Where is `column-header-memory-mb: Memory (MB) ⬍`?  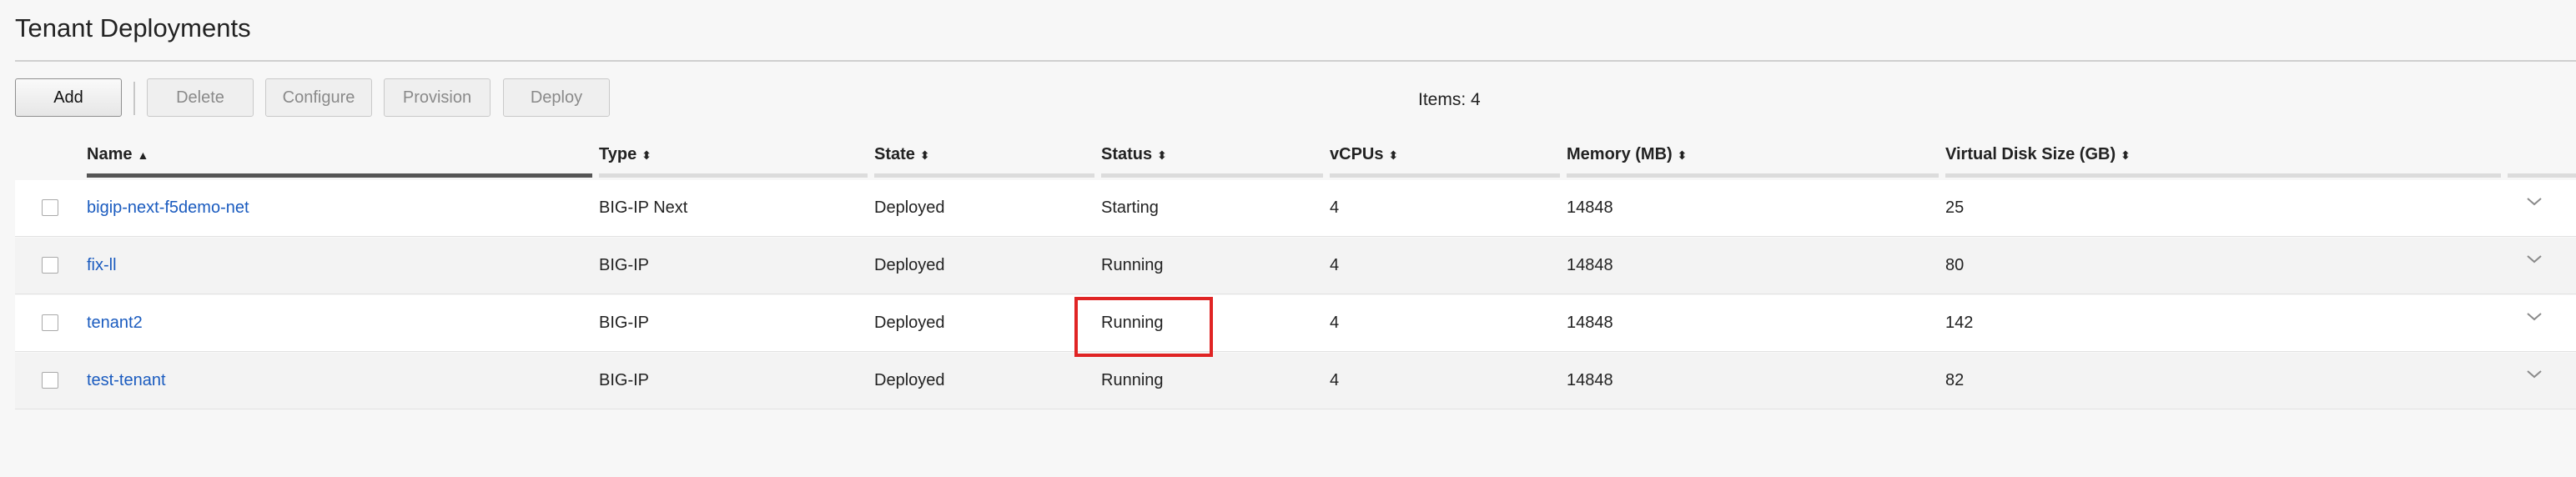 column-header-memory-mb: Memory (MB) ⬍ is located at coordinates (1627, 154).